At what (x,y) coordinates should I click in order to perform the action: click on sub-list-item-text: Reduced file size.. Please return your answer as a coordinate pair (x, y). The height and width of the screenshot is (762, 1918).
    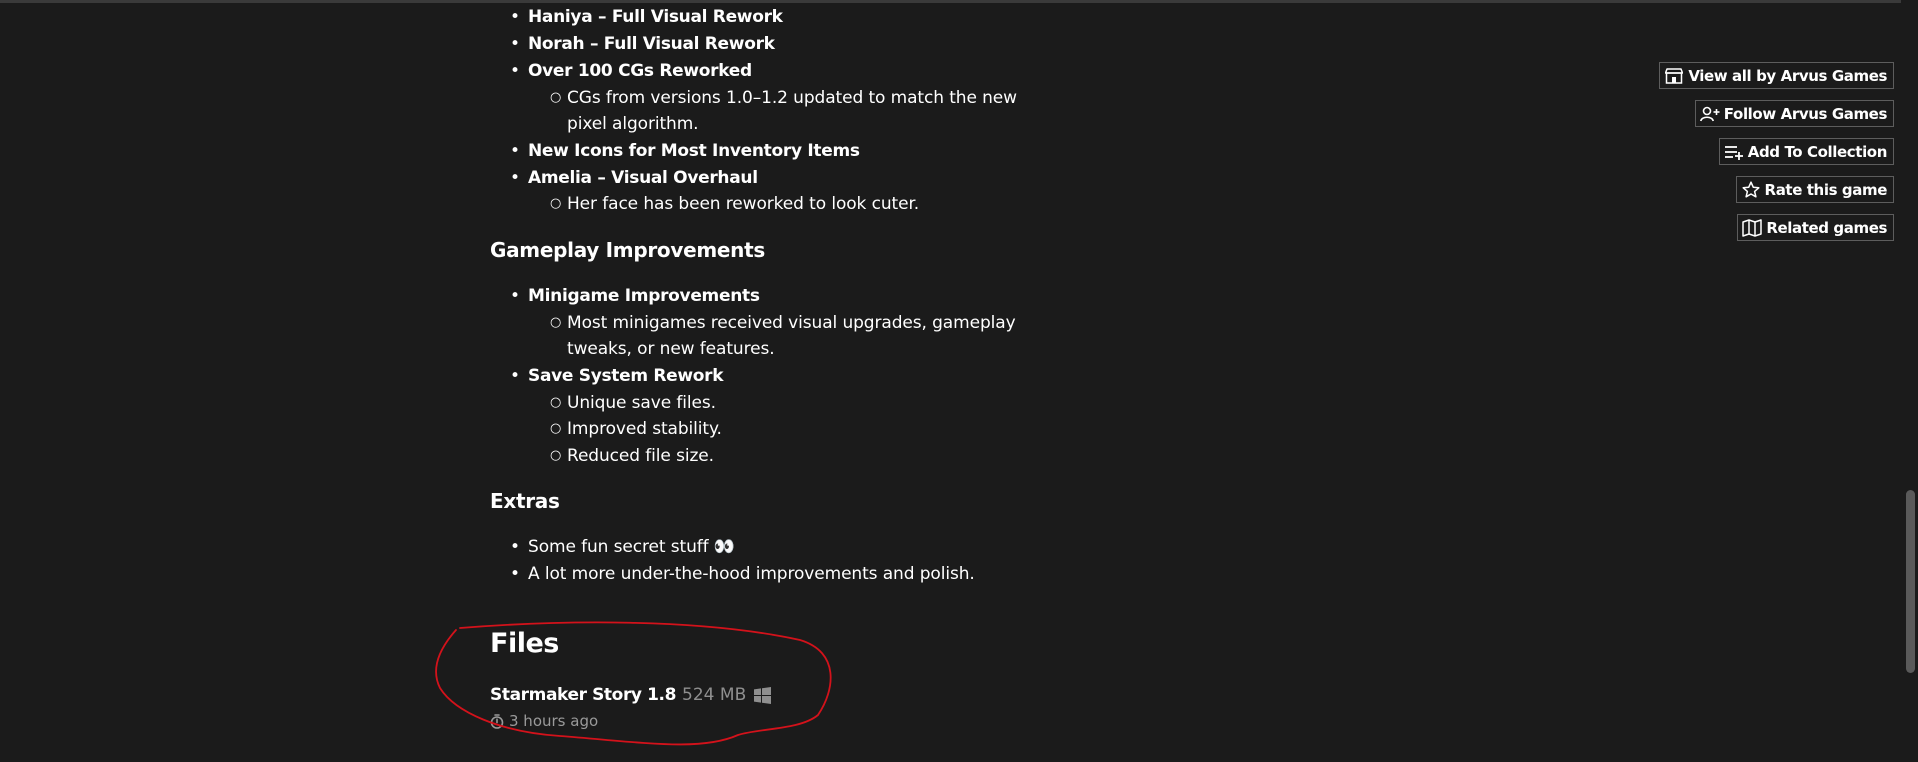
    Looking at the image, I should click on (640, 456).